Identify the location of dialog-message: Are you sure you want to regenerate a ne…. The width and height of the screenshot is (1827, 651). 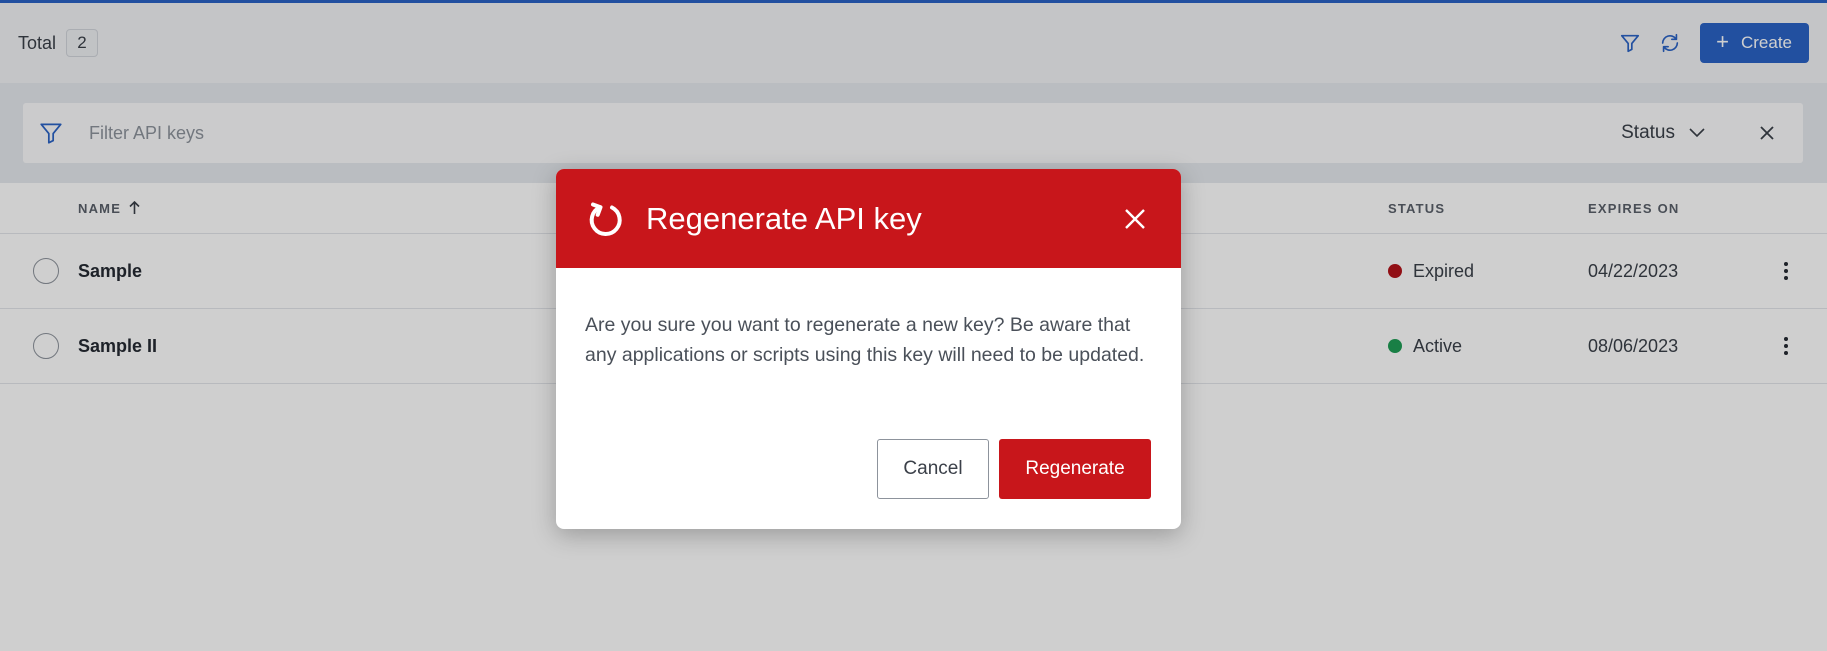
(865, 340).